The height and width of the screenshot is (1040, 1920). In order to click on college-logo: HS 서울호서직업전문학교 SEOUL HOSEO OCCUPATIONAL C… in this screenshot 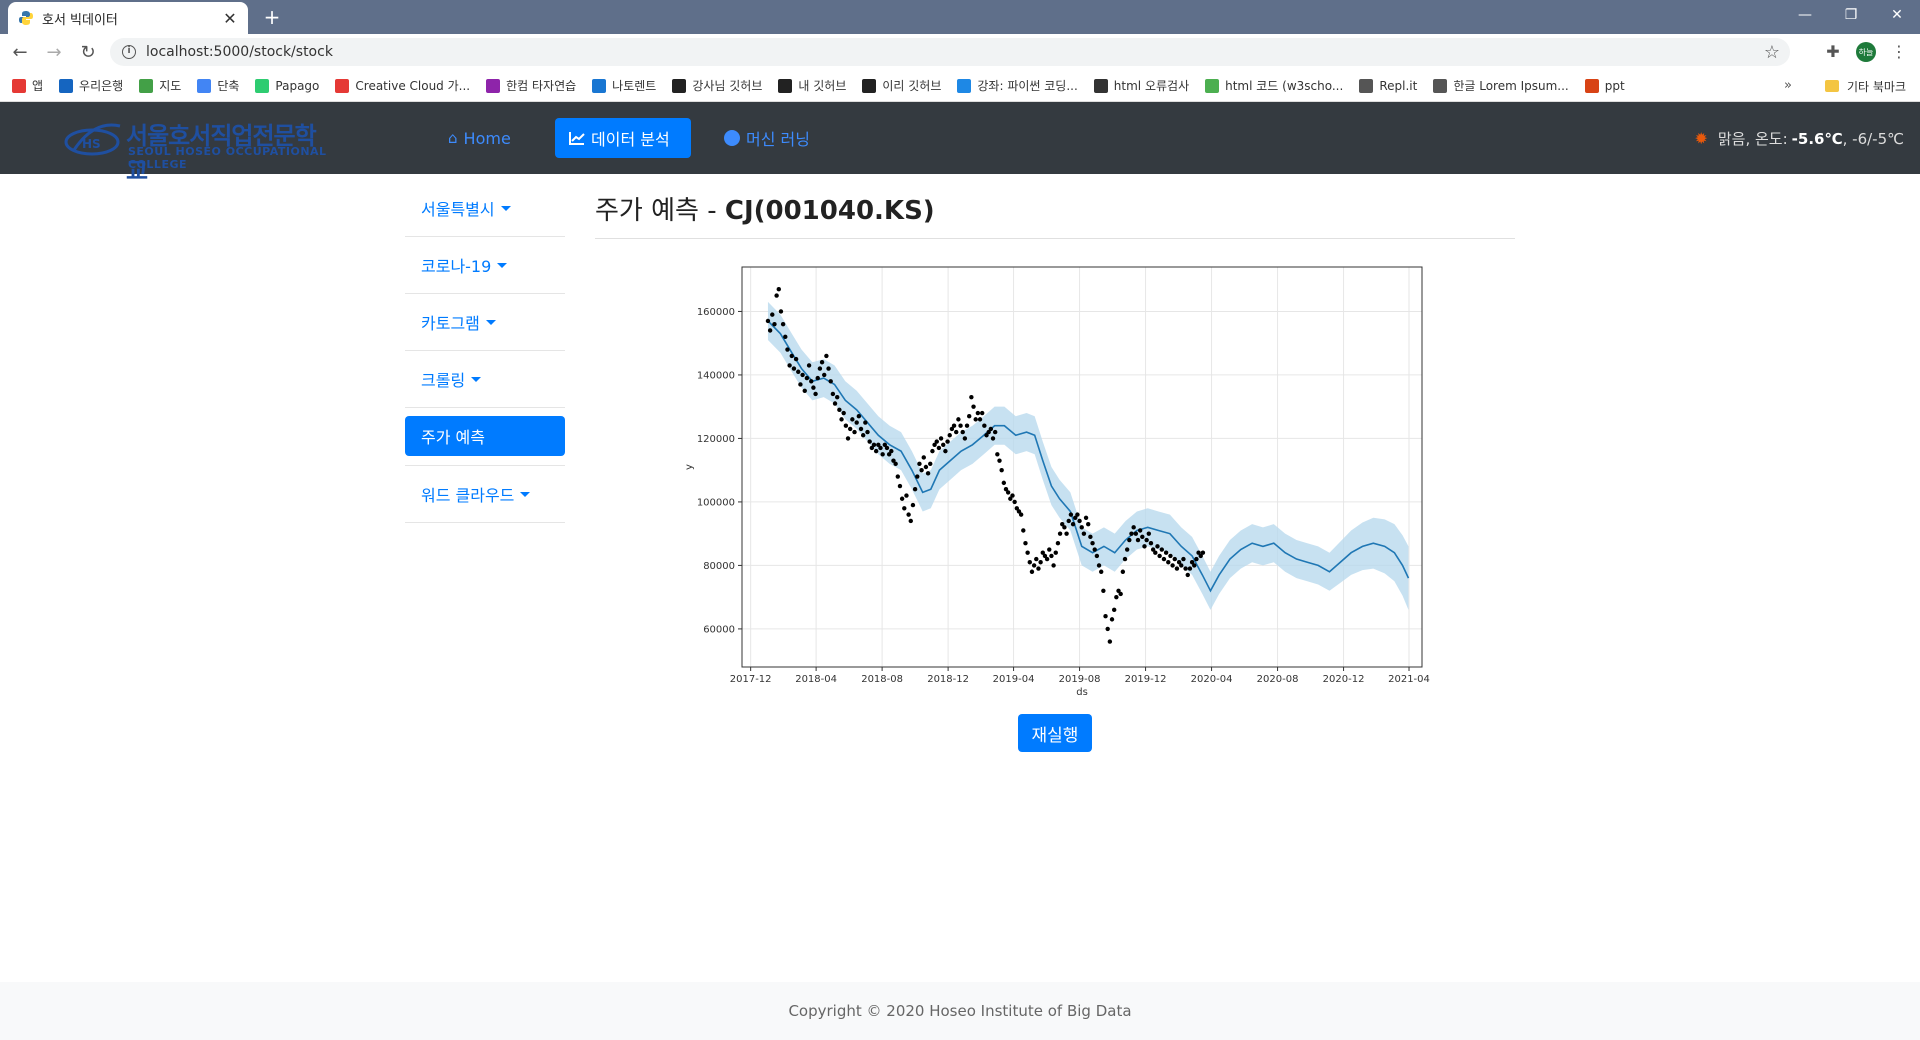, I will do `click(199, 150)`.